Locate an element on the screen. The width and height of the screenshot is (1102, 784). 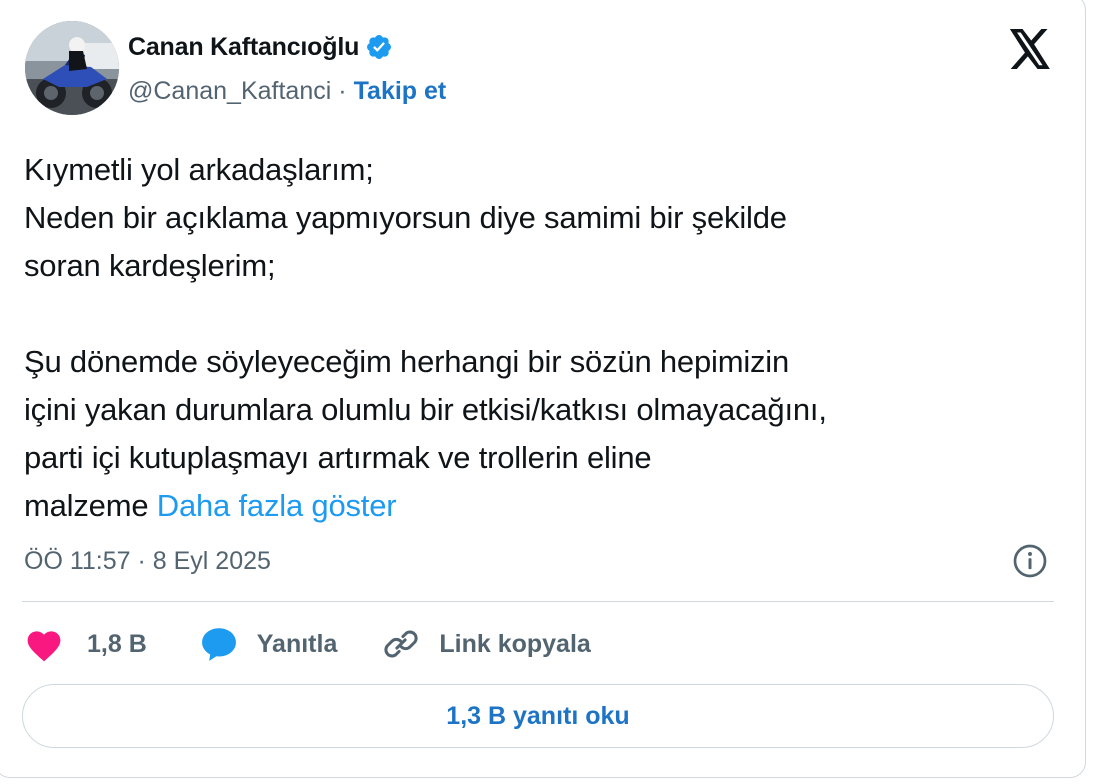
link-icon is located at coordinates (401, 644).